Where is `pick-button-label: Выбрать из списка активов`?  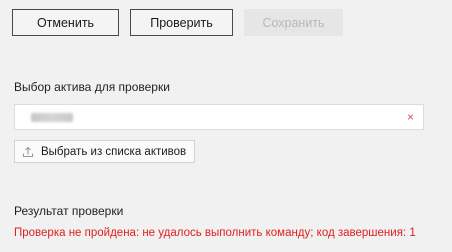 pick-button-label: Выбрать из списка активов is located at coordinates (114, 151).